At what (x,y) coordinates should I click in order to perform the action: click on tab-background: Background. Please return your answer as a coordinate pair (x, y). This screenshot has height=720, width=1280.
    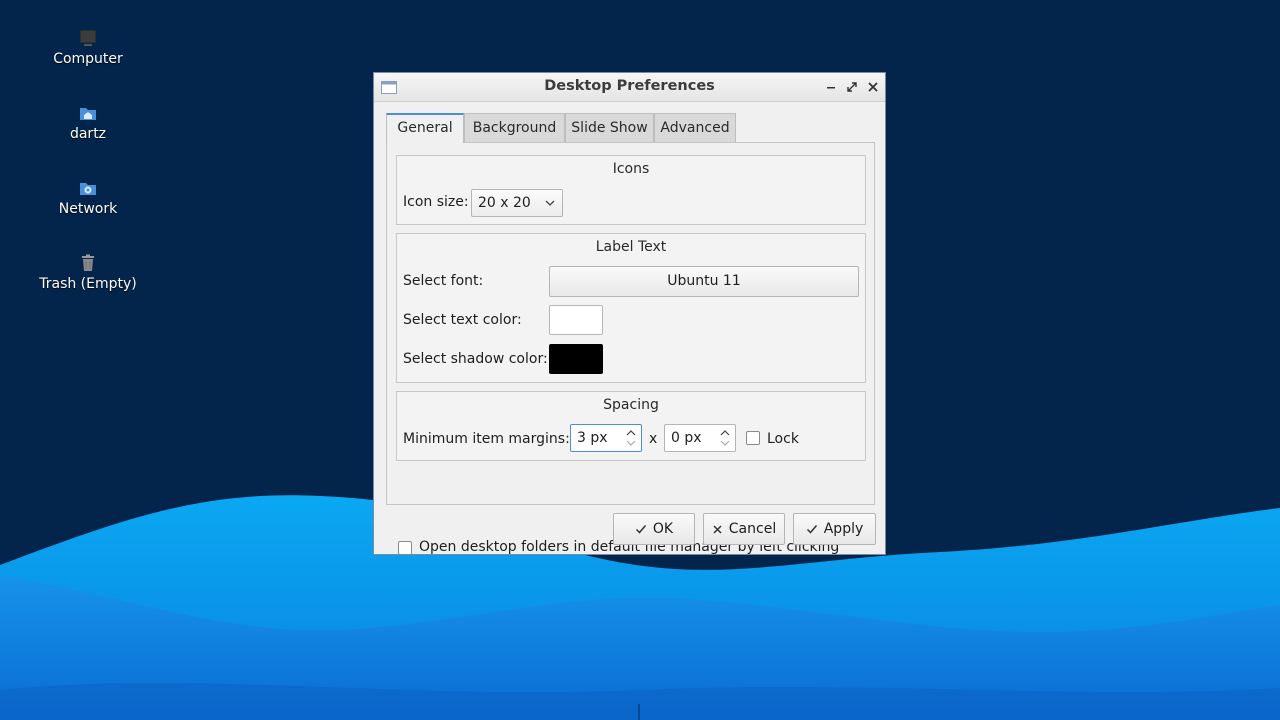
    Looking at the image, I should click on (514, 127).